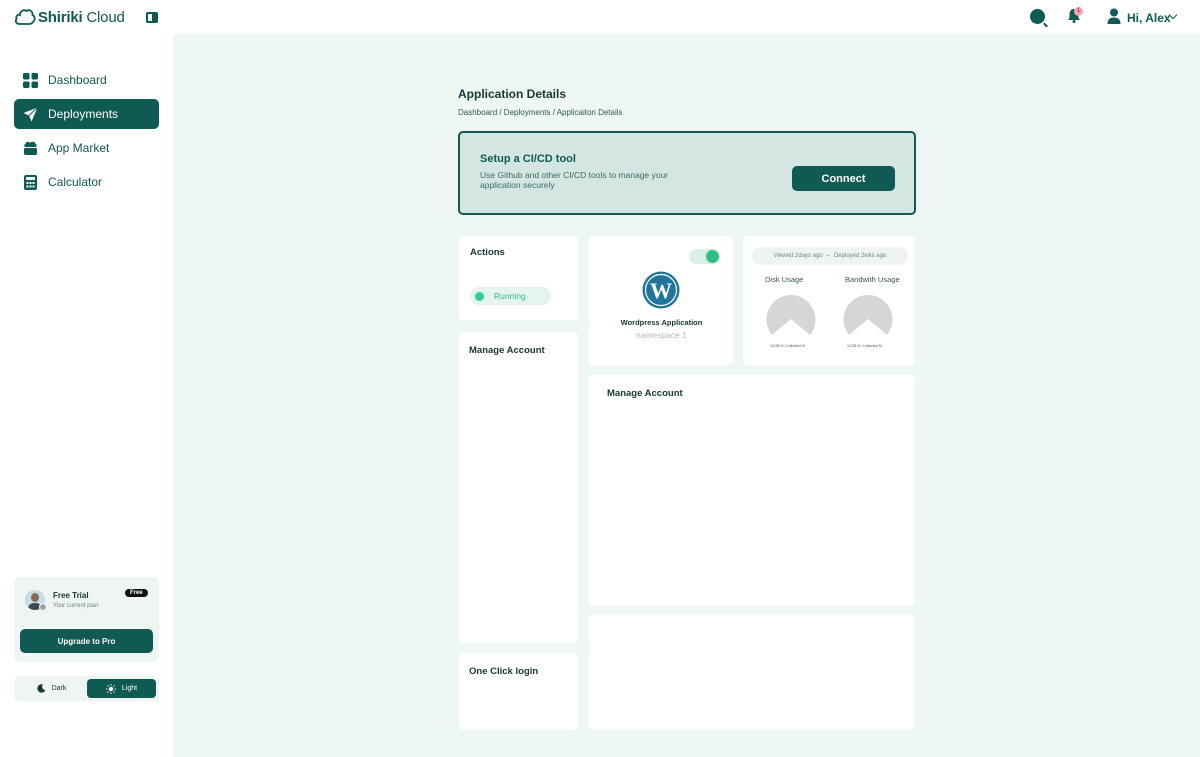  I want to click on app-namespace: namespace 1, so click(661, 335).